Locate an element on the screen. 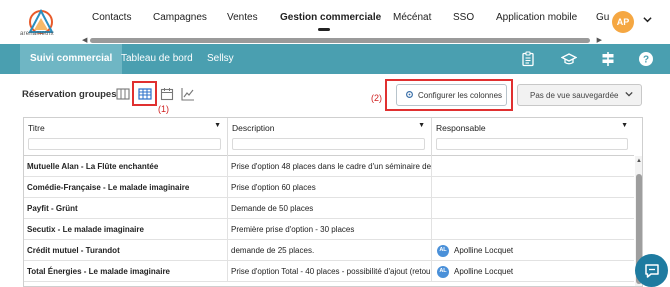  column-label: Titre is located at coordinates (36, 128).